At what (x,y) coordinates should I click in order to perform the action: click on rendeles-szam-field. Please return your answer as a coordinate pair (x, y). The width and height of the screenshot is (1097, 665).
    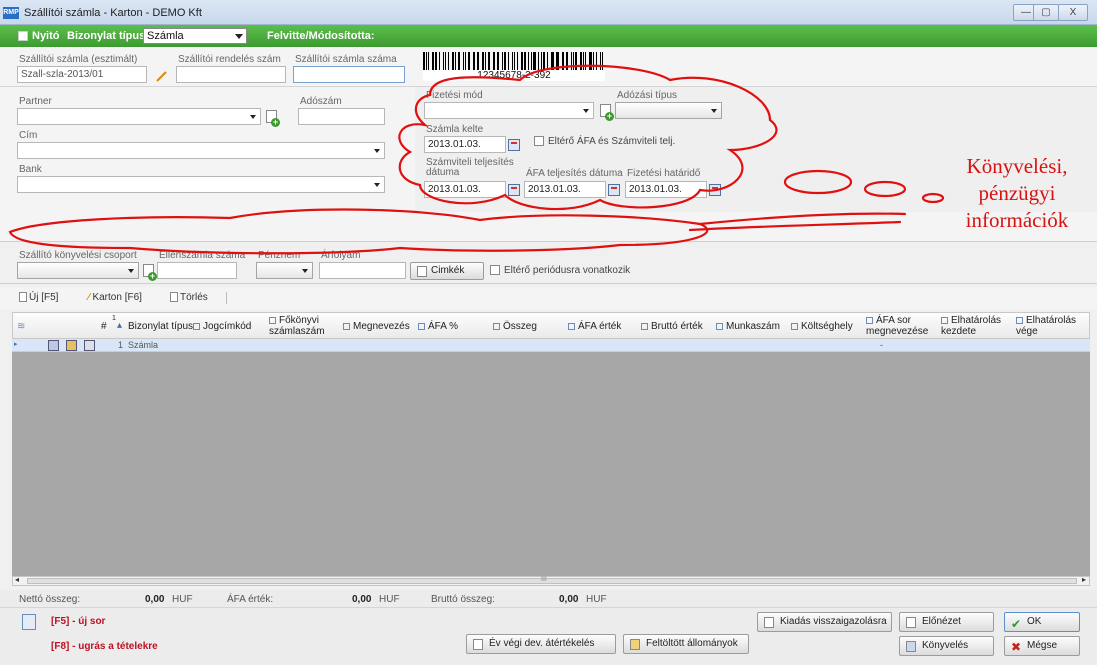
    Looking at the image, I should click on (231, 74).